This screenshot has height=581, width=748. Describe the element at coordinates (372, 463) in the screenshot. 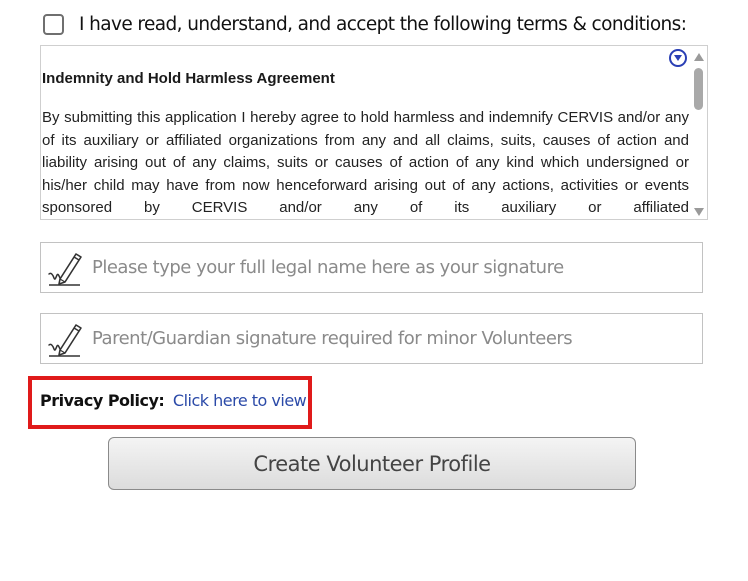

I see `create-volunteer-profile-button: Create Volunteer Profile` at that location.